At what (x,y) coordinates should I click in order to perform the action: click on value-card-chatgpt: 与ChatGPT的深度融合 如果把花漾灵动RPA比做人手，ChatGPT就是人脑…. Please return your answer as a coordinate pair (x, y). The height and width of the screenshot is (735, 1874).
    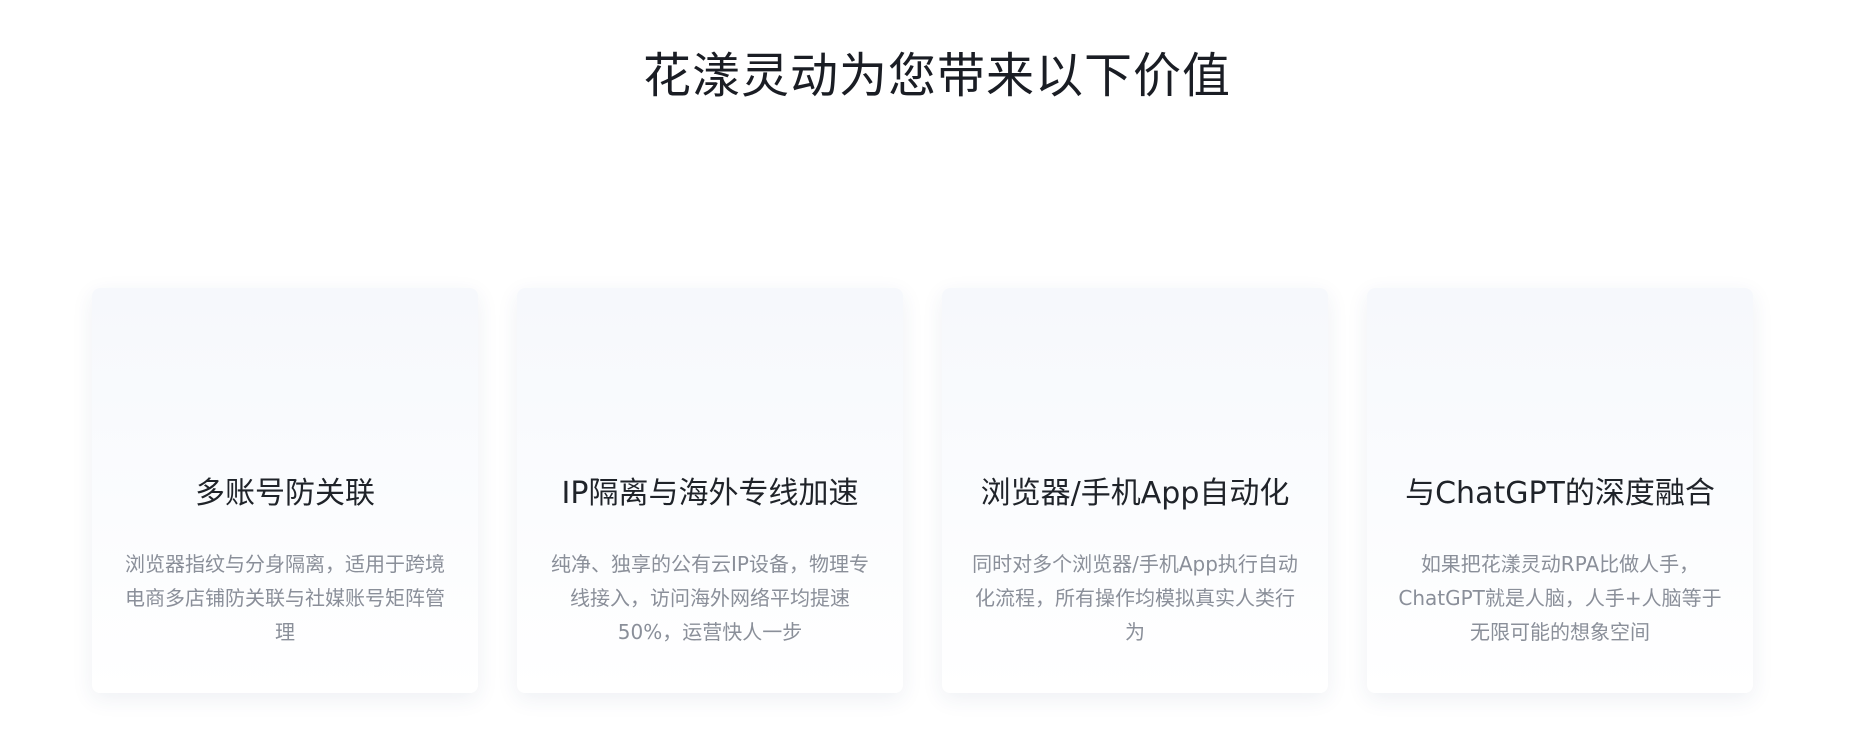
    Looking at the image, I should click on (1560, 490).